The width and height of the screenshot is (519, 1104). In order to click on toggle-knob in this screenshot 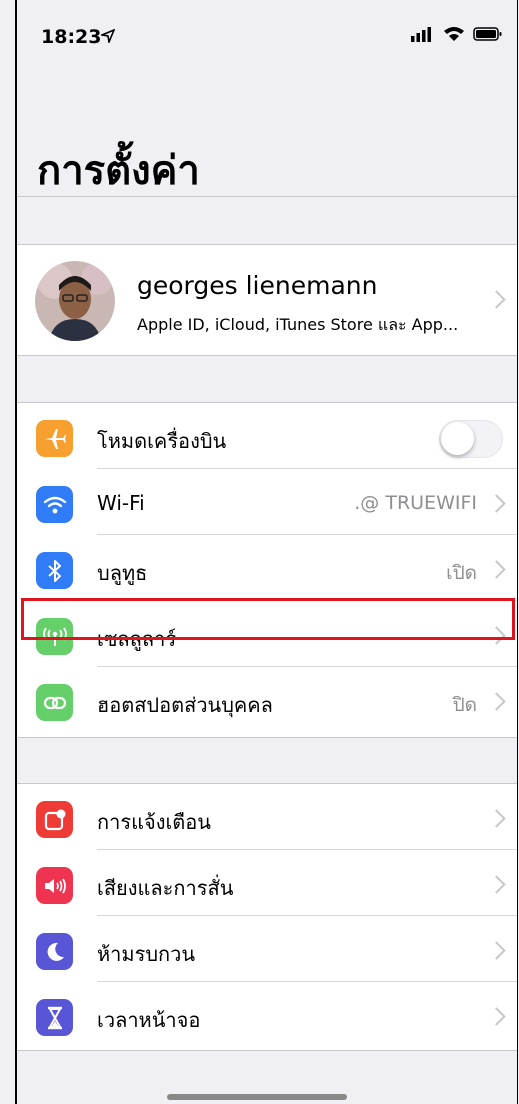, I will do `click(457, 438)`.